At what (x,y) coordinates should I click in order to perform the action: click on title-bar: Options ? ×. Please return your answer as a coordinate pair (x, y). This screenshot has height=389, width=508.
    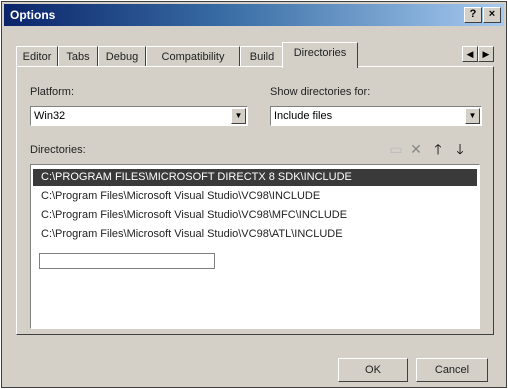
    Looking at the image, I should click on (254, 15).